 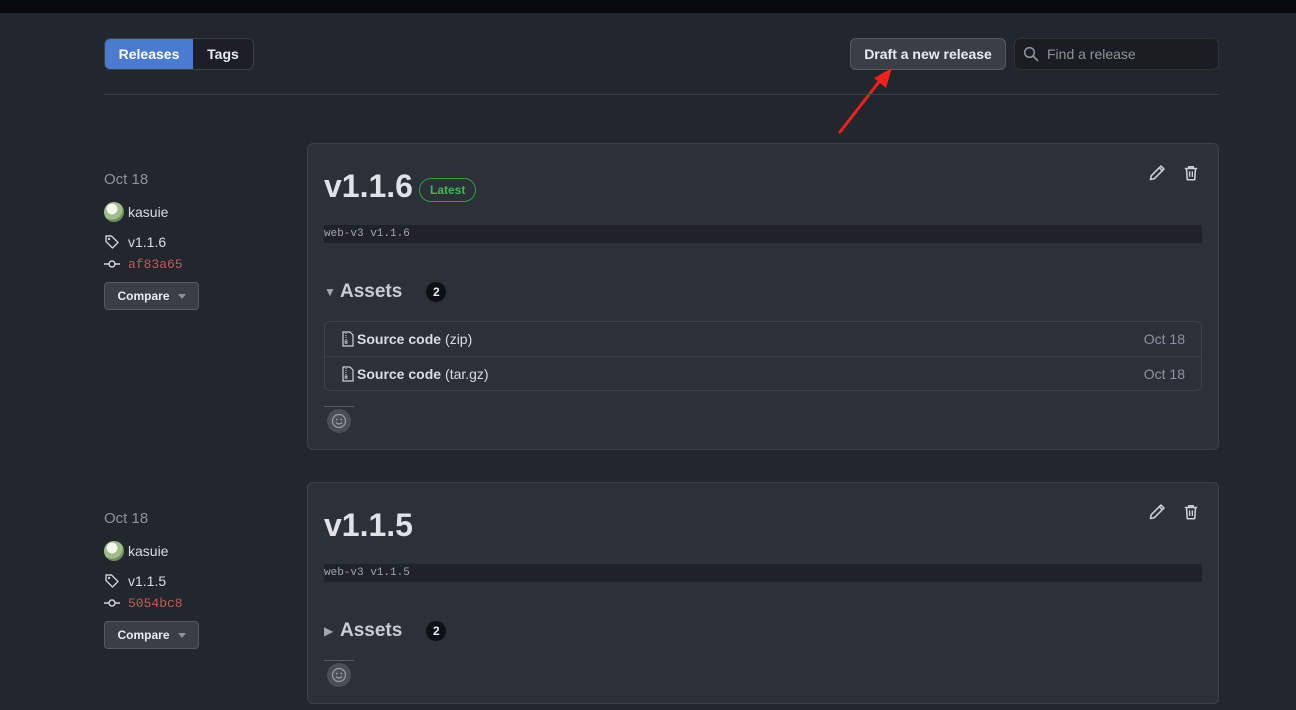 I want to click on release-tag: v1.1.5, so click(x=199, y=581).